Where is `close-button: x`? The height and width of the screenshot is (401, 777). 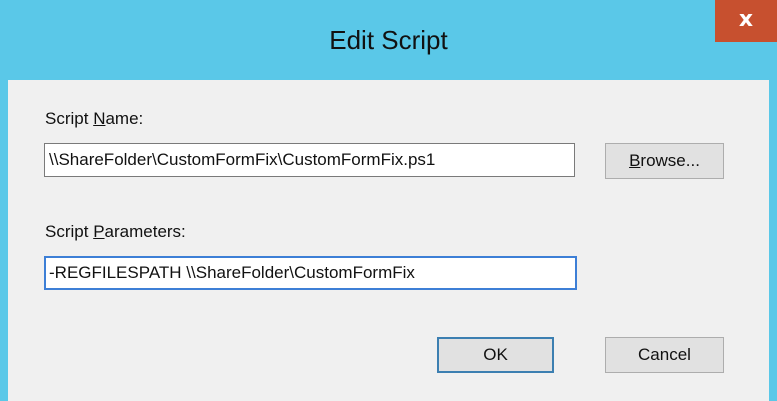 close-button: x is located at coordinates (746, 21).